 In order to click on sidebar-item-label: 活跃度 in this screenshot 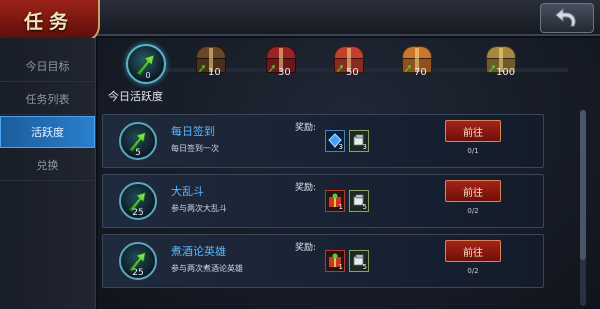, I will do `click(47, 132)`.